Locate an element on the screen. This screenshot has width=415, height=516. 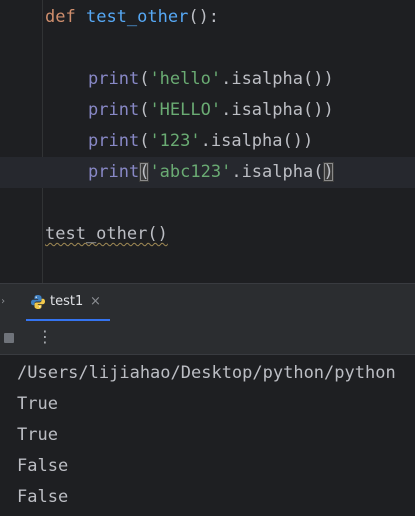
tab-test1: test1 × is located at coordinates (68, 302).